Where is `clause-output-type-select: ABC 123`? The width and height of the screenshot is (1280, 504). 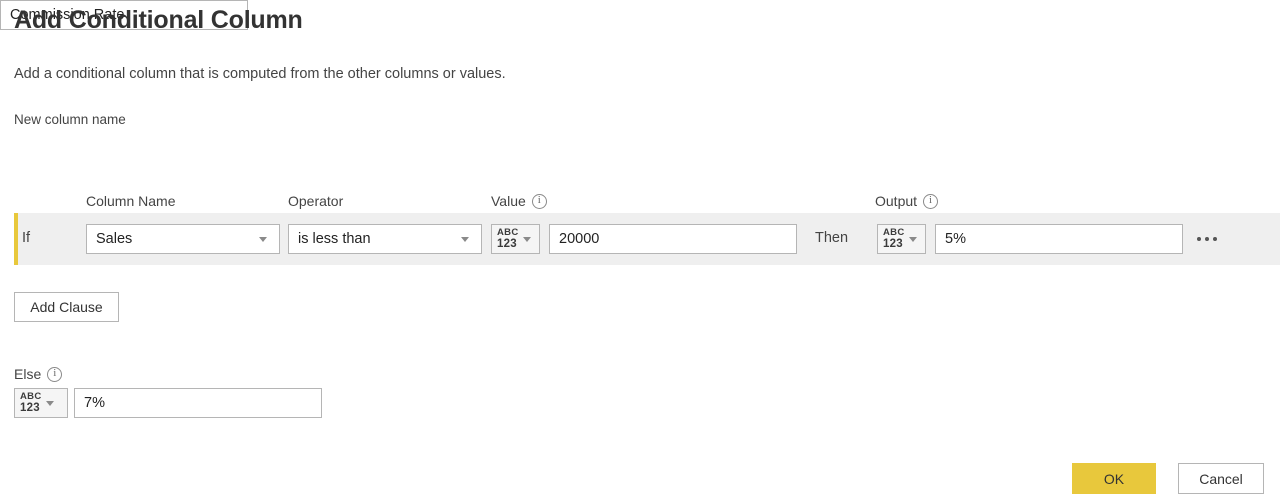
clause-output-type-select: ABC 123 is located at coordinates (901, 239).